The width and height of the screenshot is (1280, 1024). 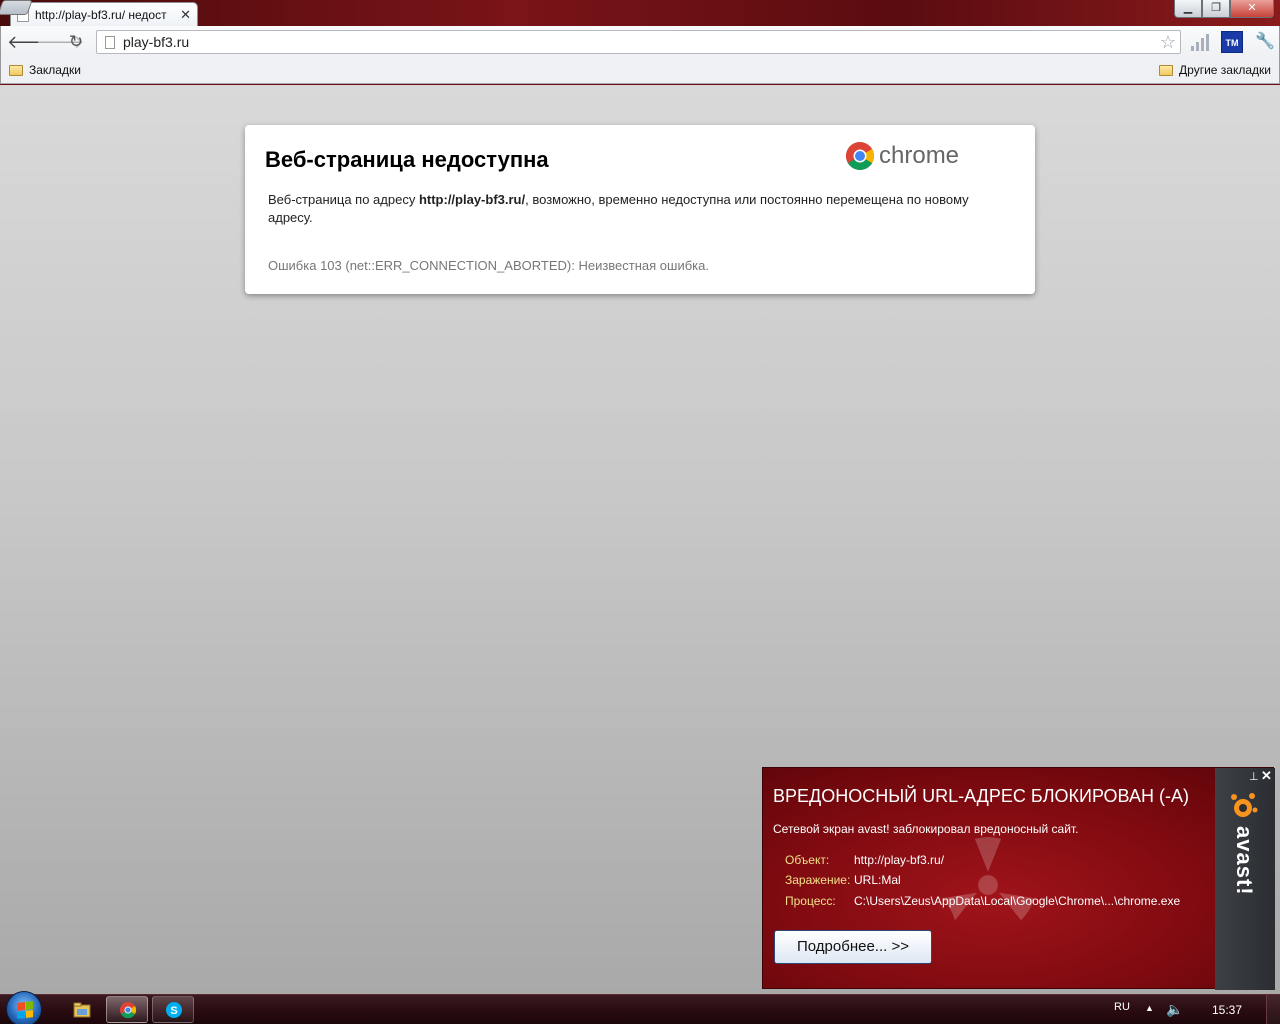 I want to click on more-details-button: Подробнее... >>, so click(x=853, y=947).